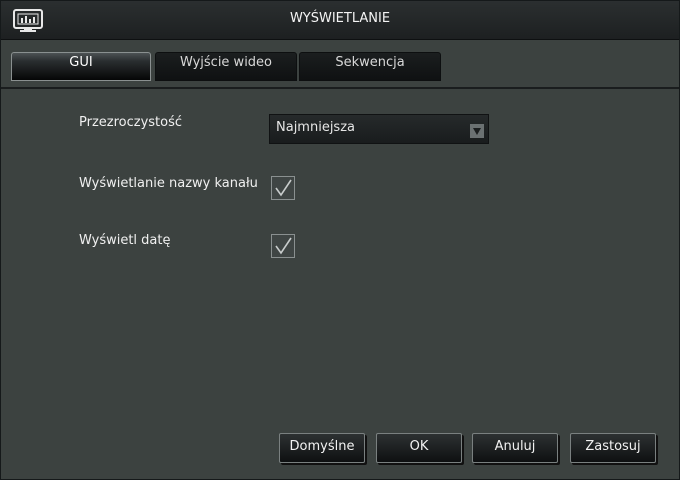  Describe the element at coordinates (226, 66) in the screenshot. I see `tab-video-output: Wyjście wideo` at that location.